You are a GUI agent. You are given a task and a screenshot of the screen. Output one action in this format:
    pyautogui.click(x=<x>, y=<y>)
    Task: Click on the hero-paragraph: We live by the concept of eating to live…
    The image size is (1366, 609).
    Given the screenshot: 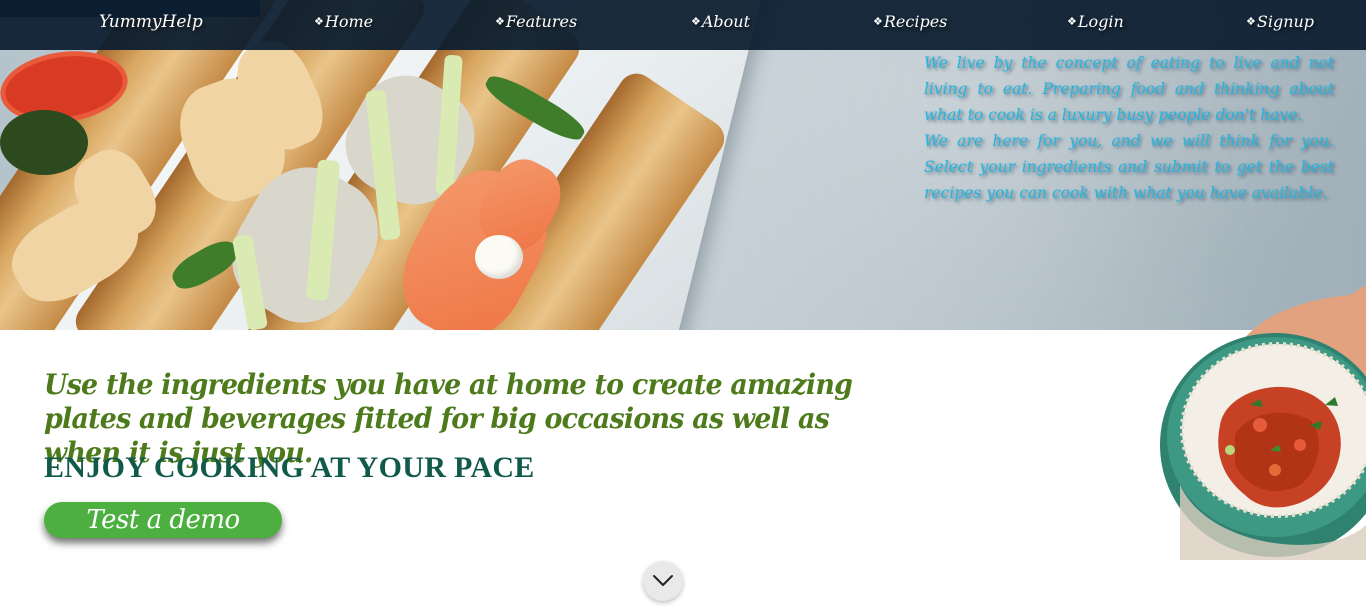 What is the action you would take?
    pyautogui.click(x=1129, y=89)
    